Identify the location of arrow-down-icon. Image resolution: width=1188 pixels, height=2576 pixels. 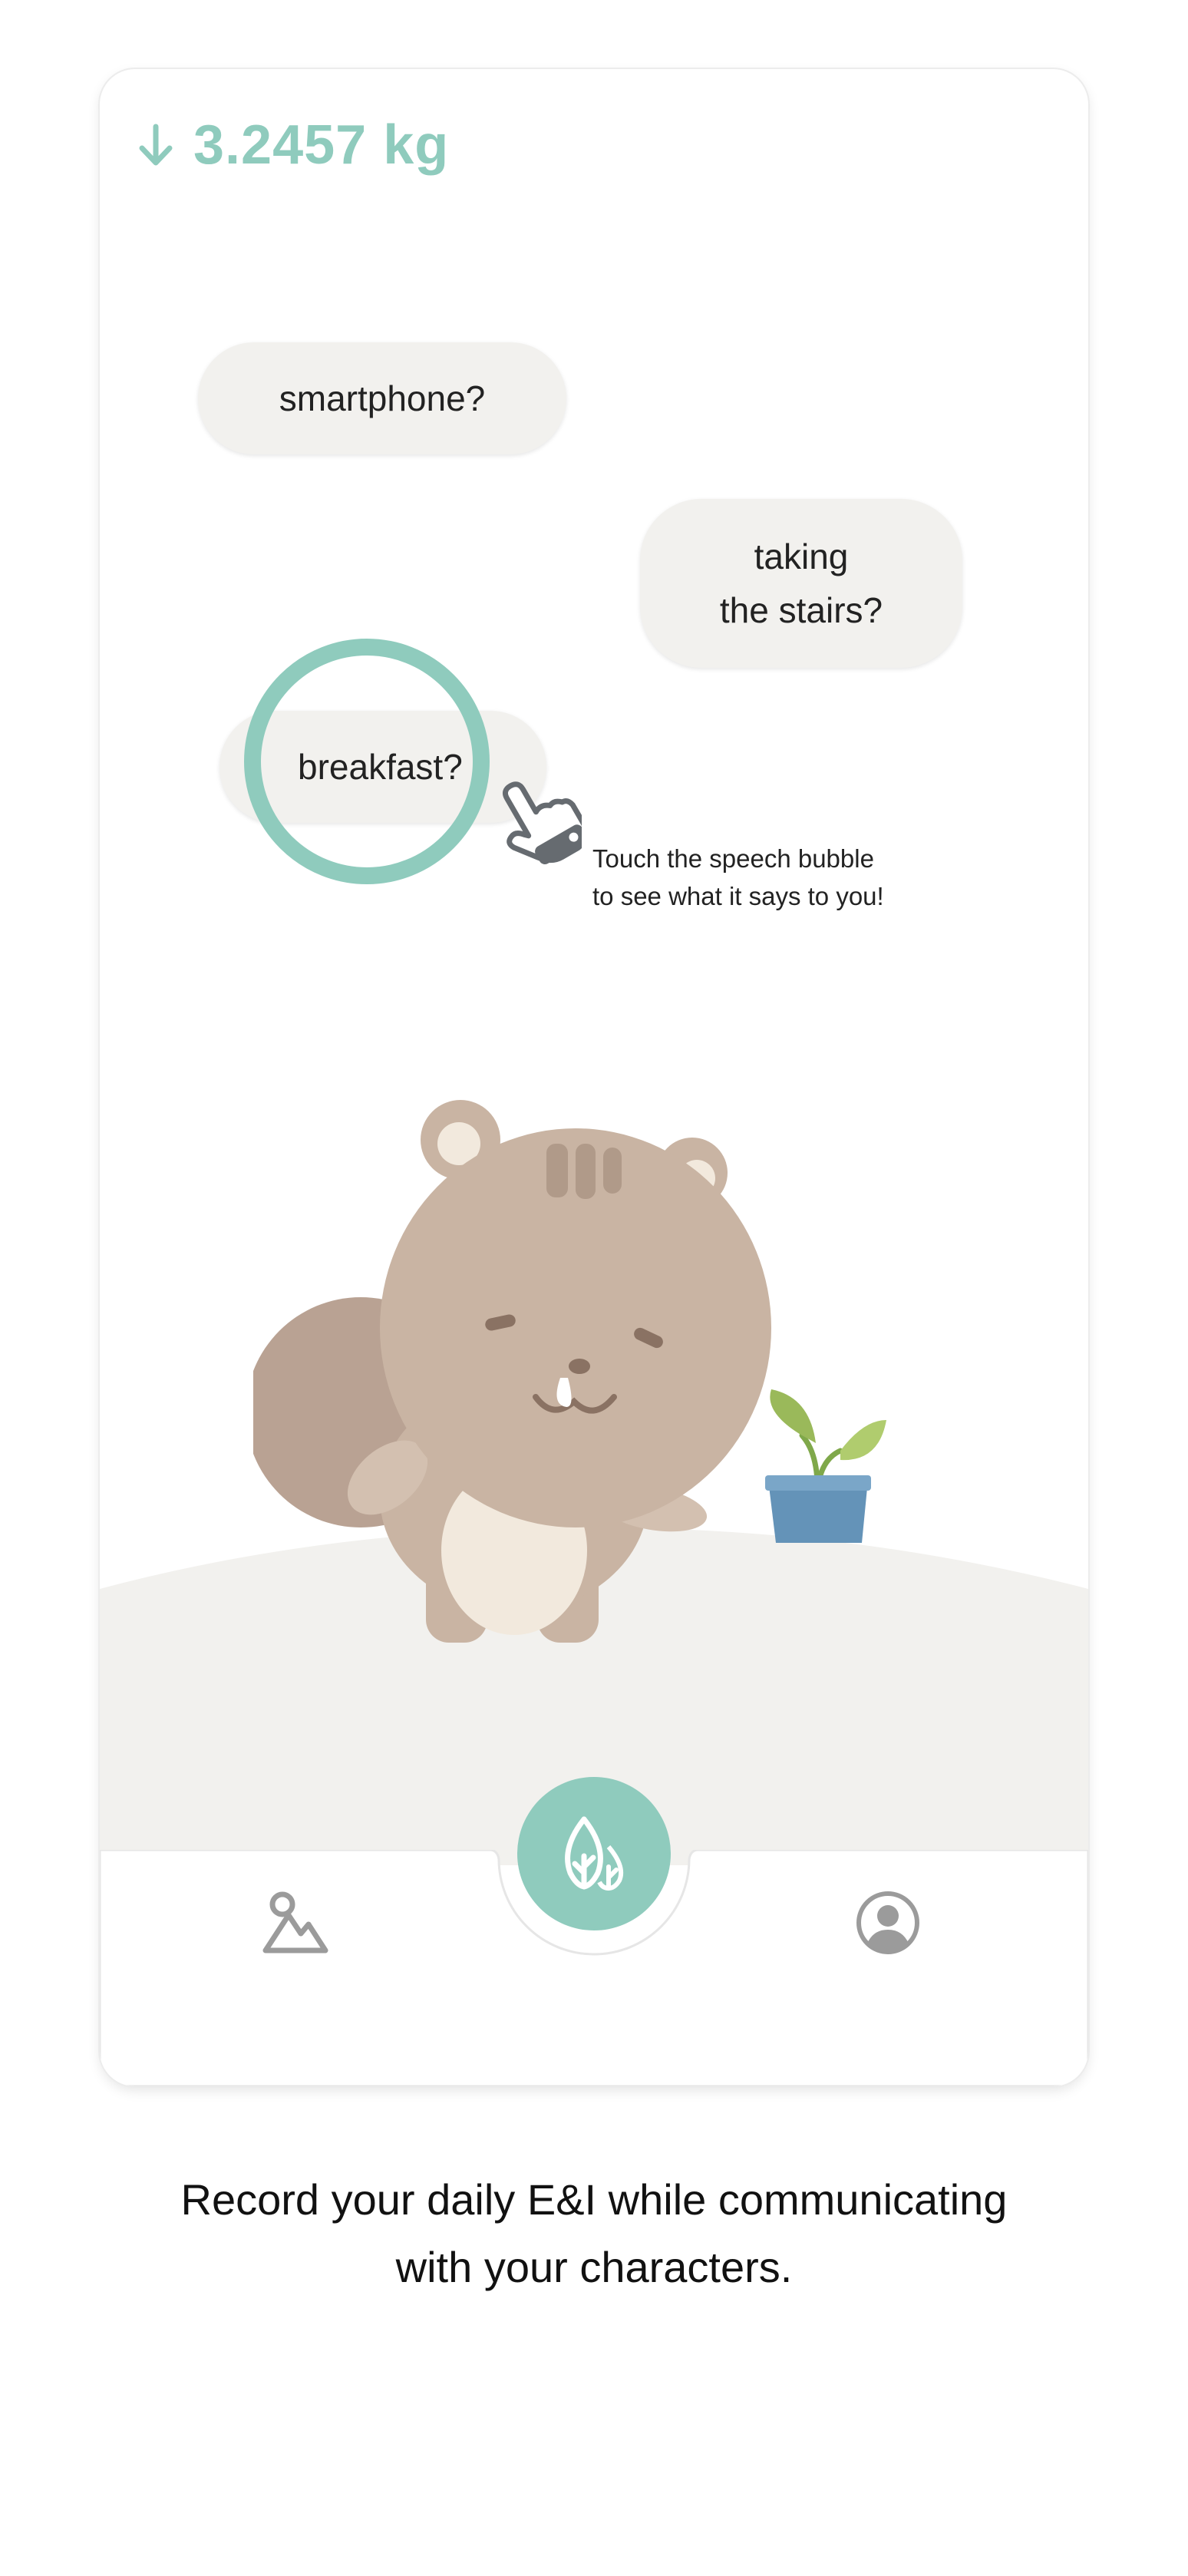
(156, 145).